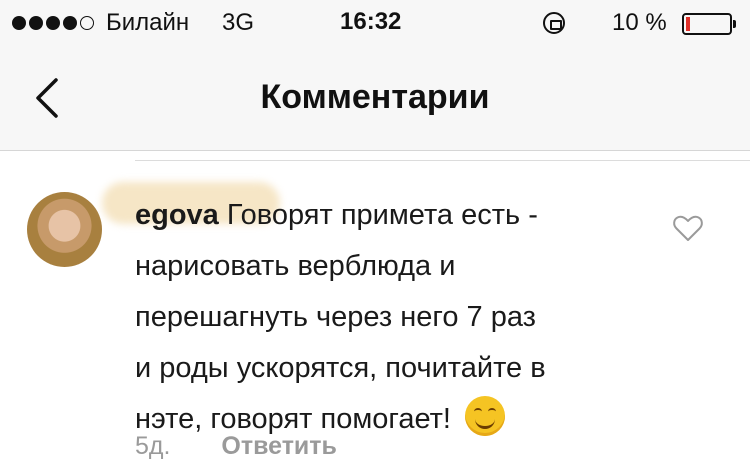  I want to click on divider, so click(442, 160).